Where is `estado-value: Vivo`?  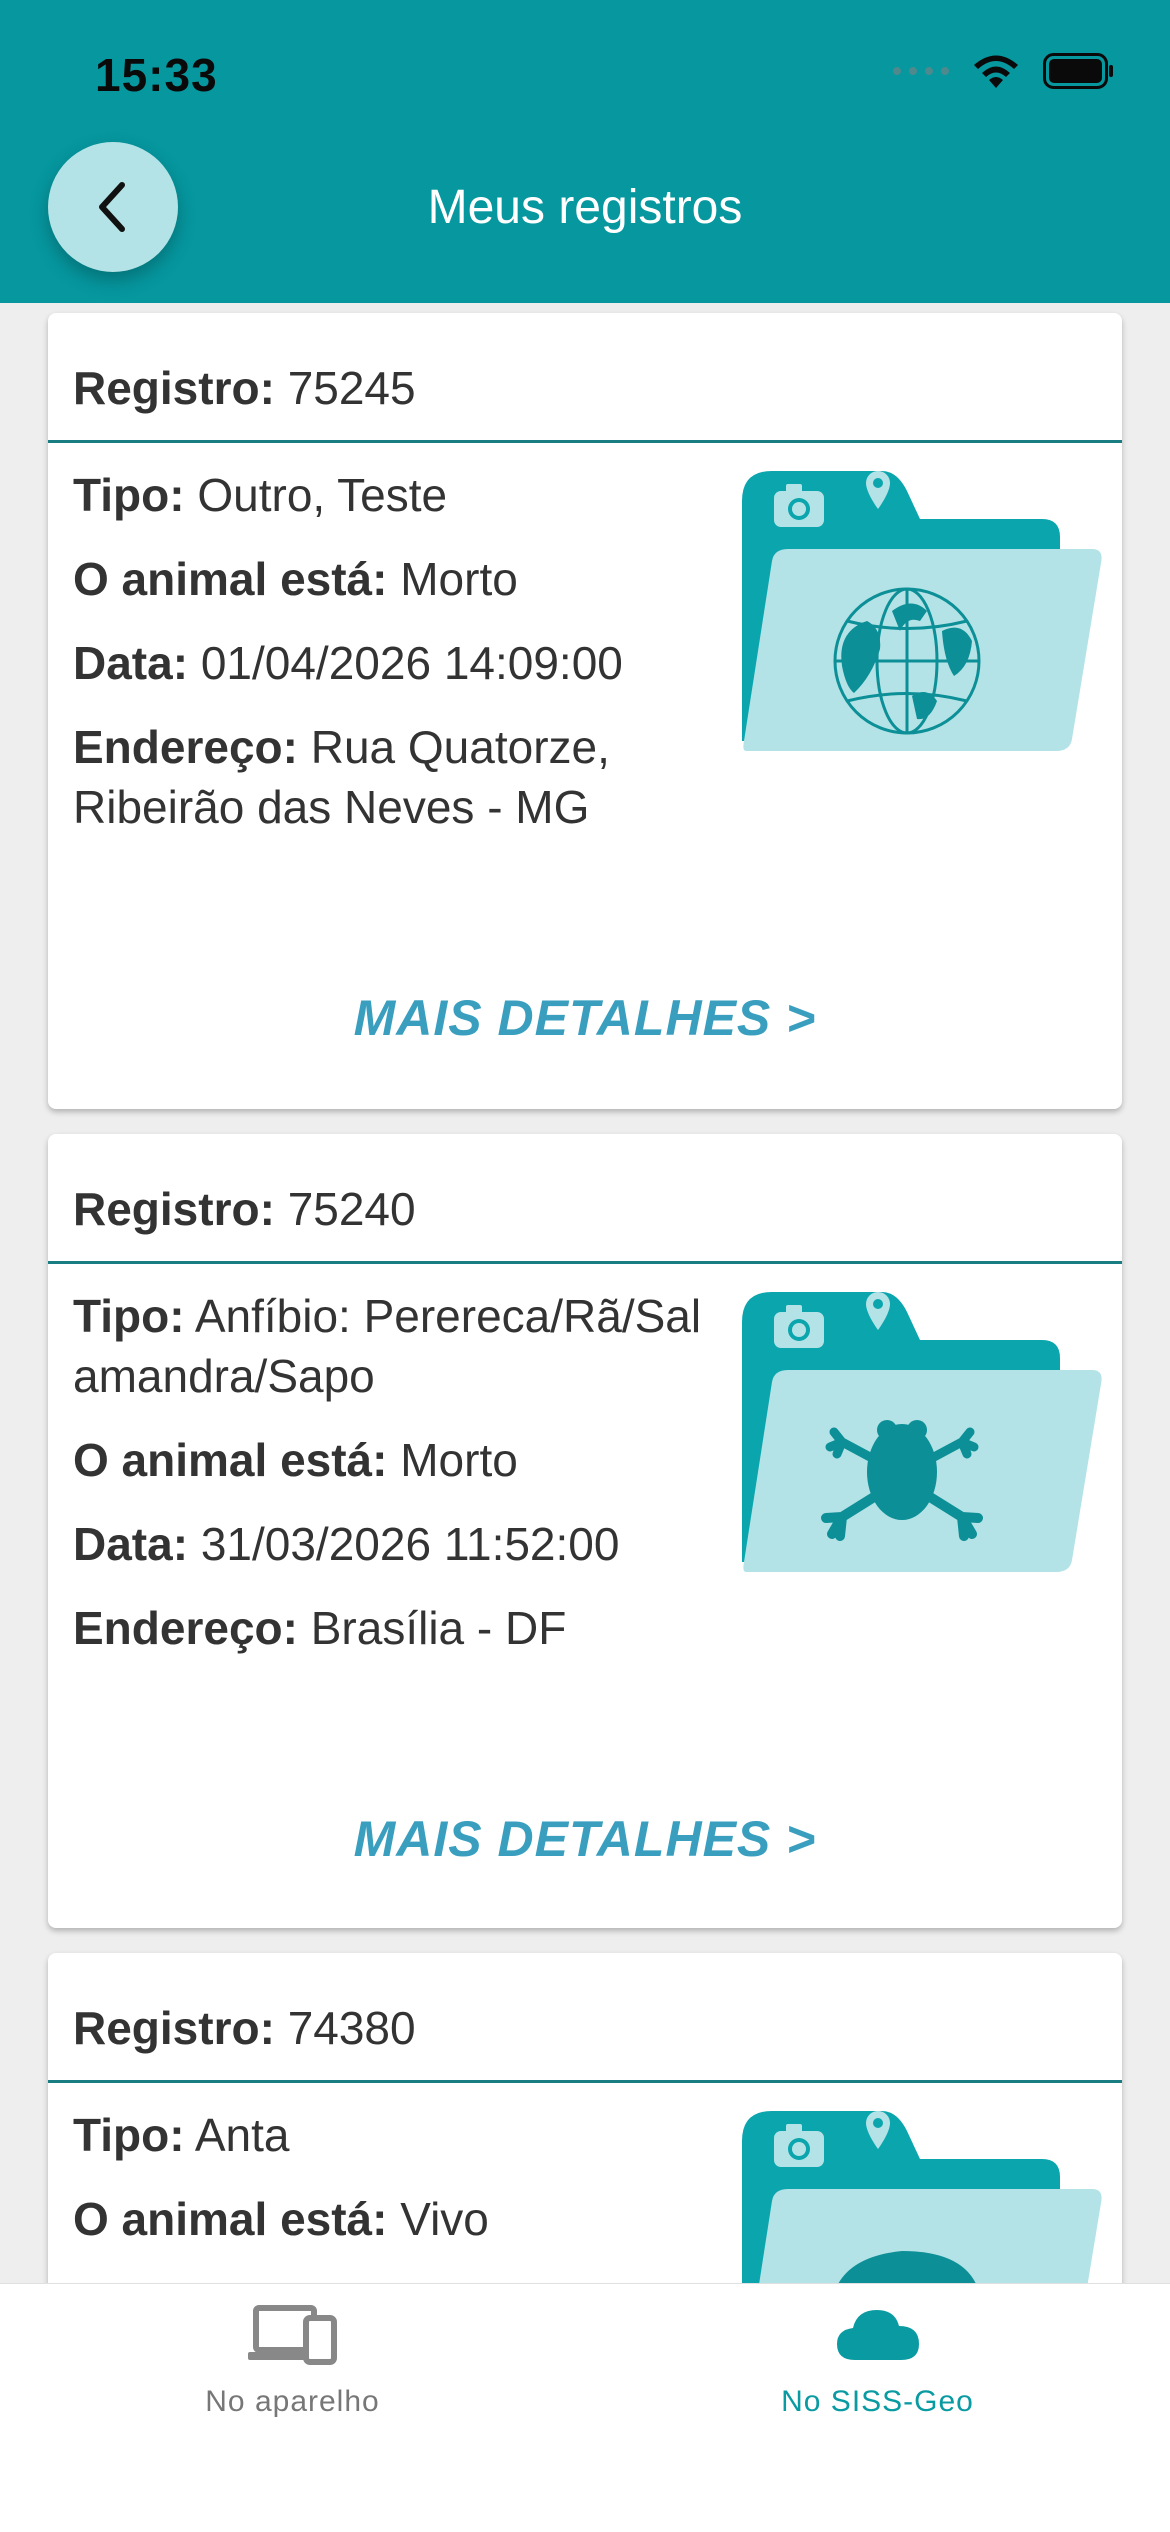
estado-value: Vivo is located at coordinates (444, 2219).